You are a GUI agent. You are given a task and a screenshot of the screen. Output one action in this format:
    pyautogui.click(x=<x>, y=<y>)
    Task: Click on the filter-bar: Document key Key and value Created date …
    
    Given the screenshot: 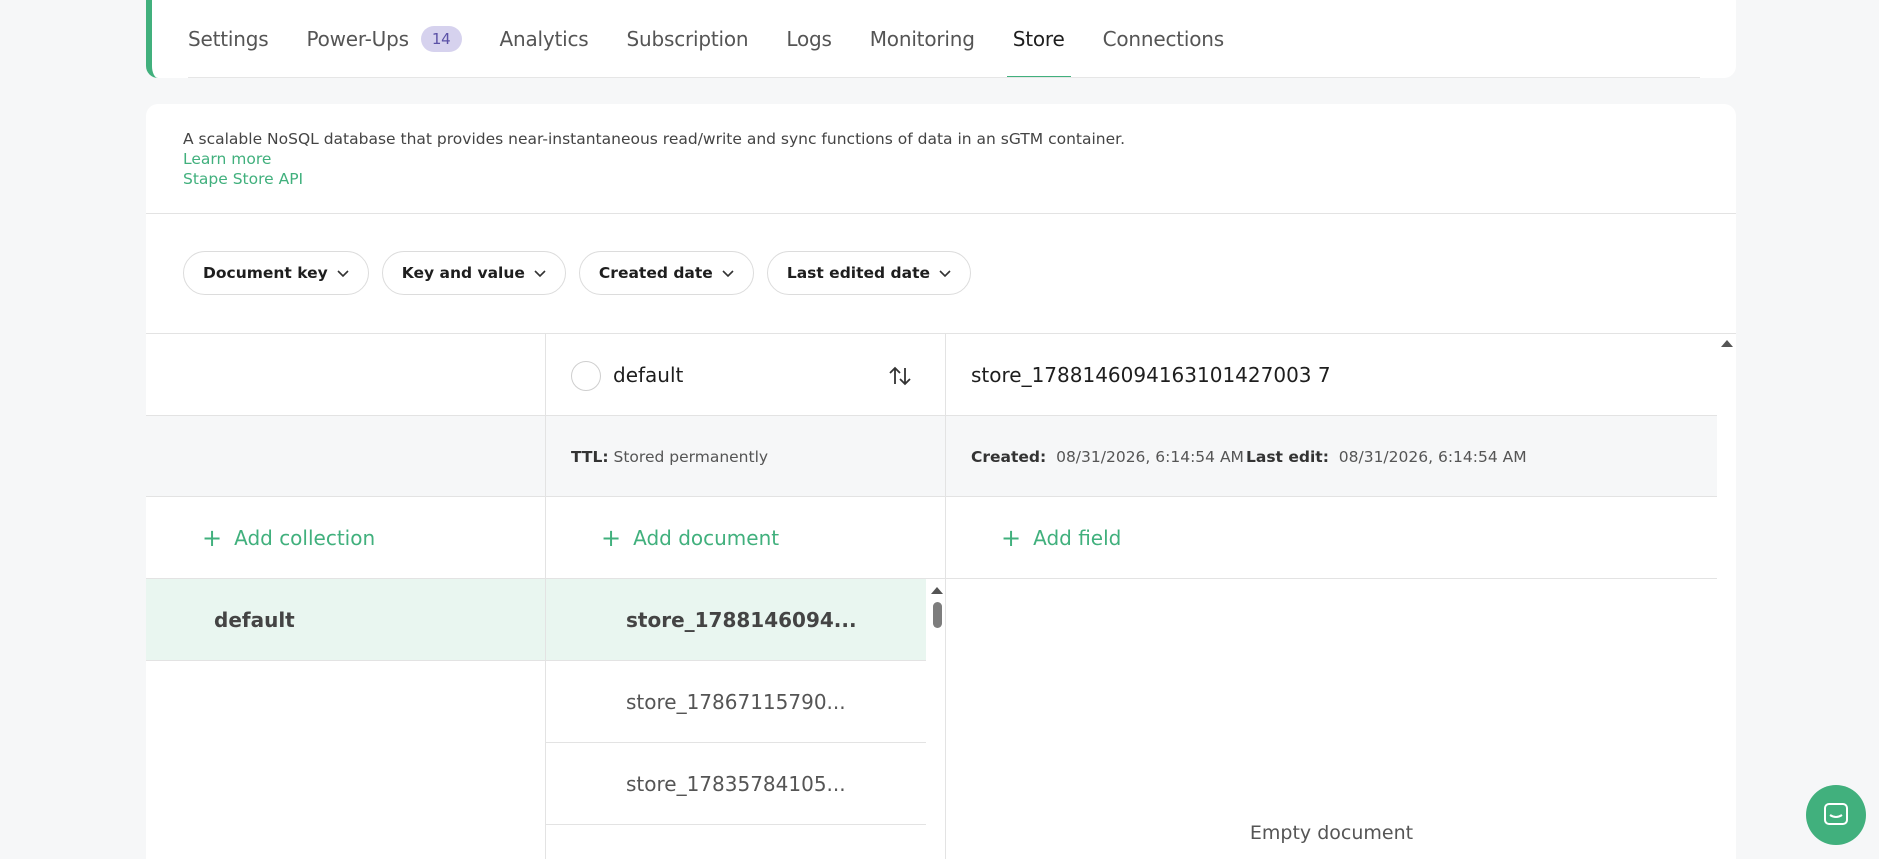 What is the action you would take?
    pyautogui.click(x=583, y=273)
    